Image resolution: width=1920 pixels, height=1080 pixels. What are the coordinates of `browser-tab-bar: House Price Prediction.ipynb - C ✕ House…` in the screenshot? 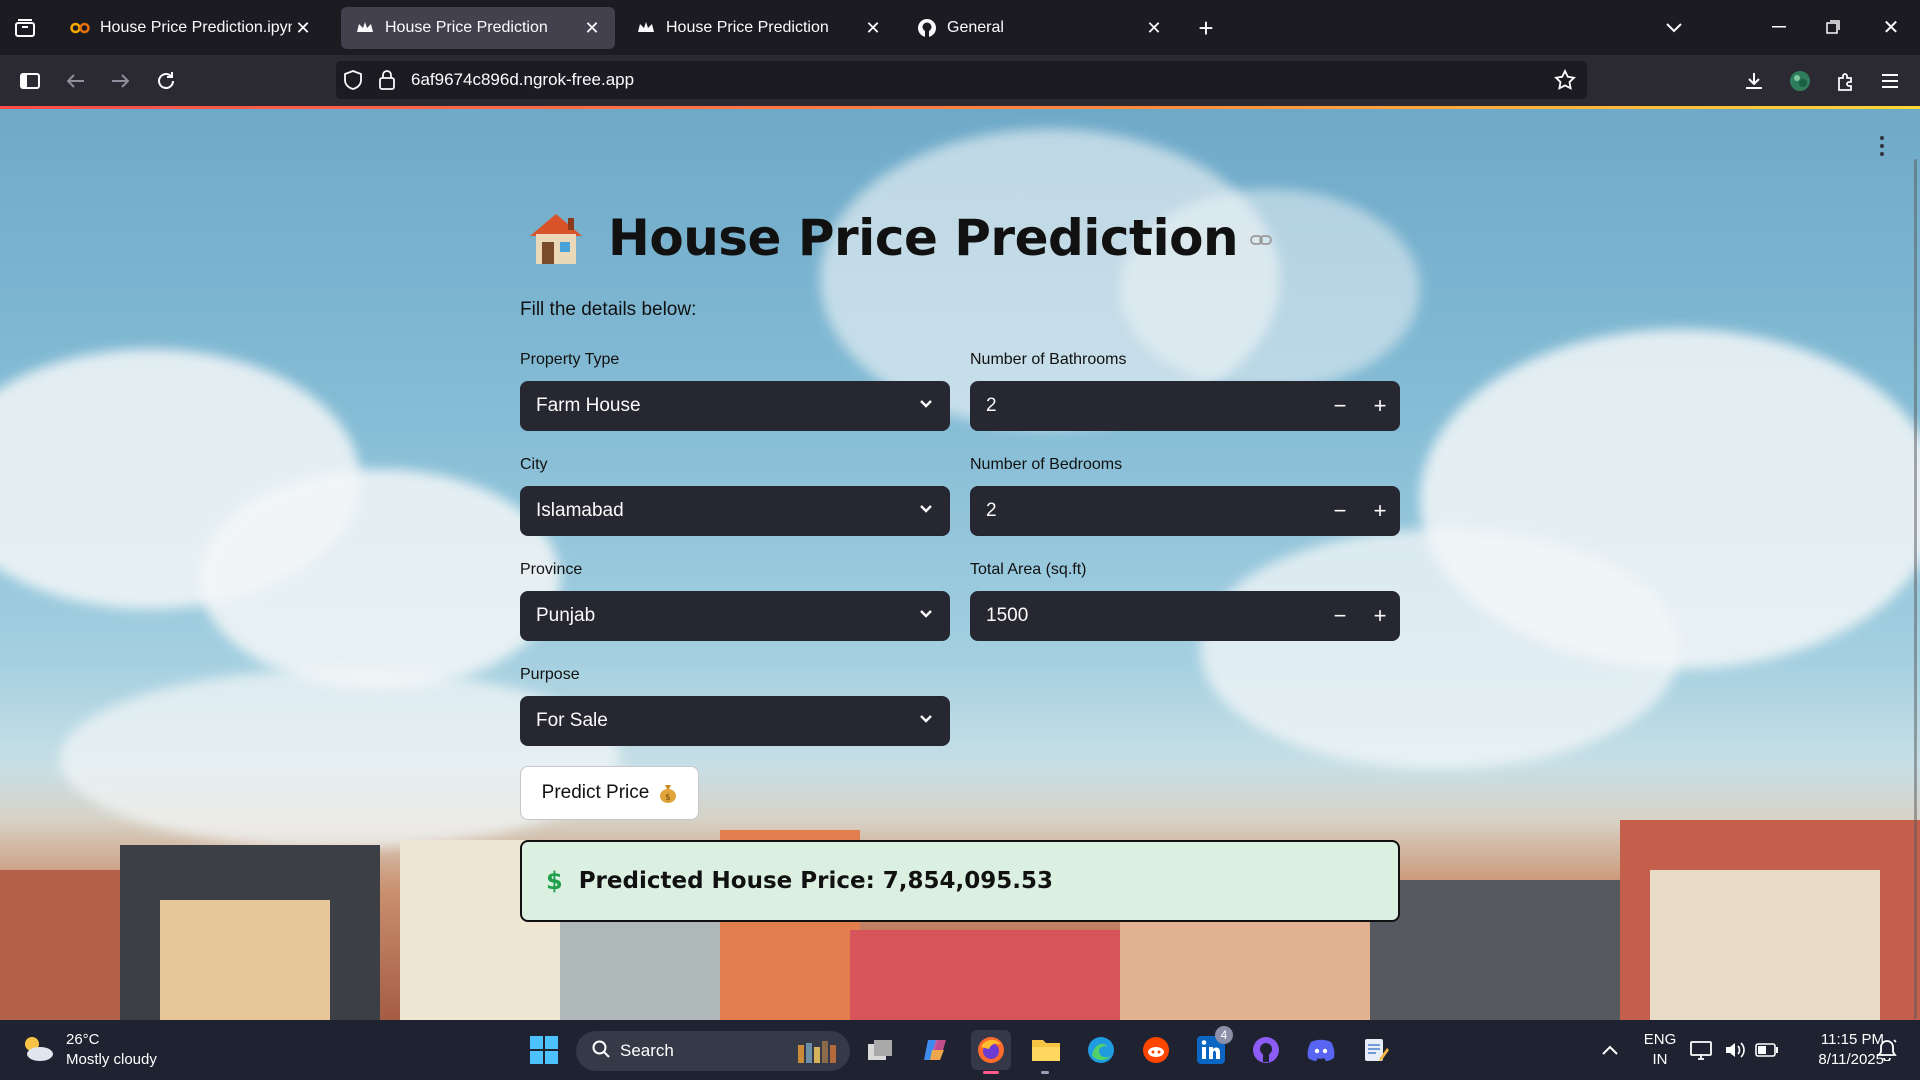 It's located at (960, 27).